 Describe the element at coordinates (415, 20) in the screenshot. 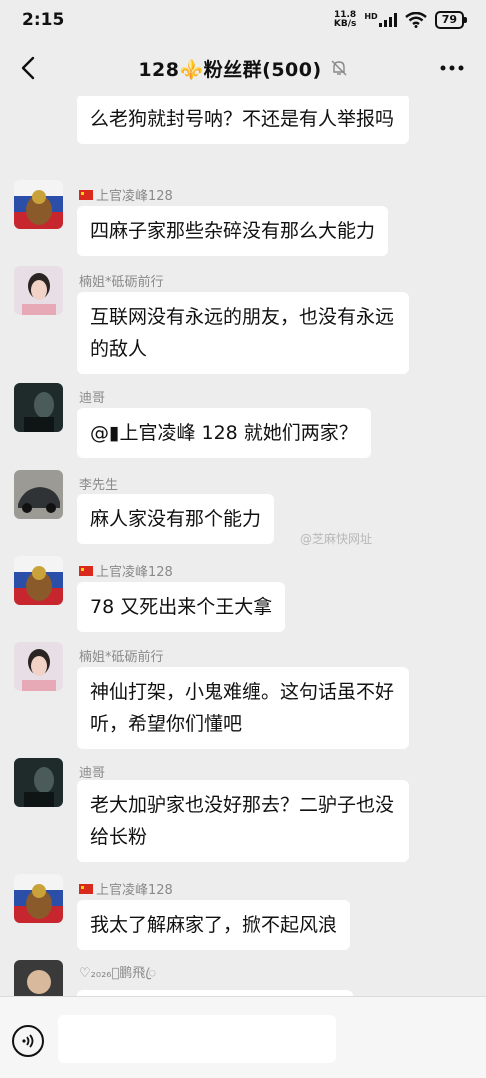

I see `wifi-icon` at that location.